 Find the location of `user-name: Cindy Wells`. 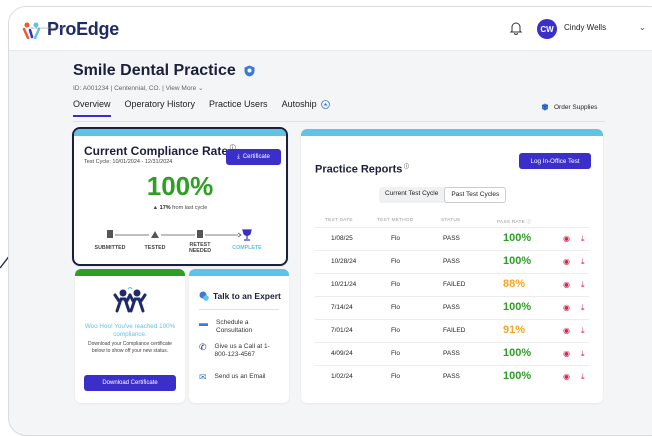

user-name: Cindy Wells is located at coordinates (585, 27).